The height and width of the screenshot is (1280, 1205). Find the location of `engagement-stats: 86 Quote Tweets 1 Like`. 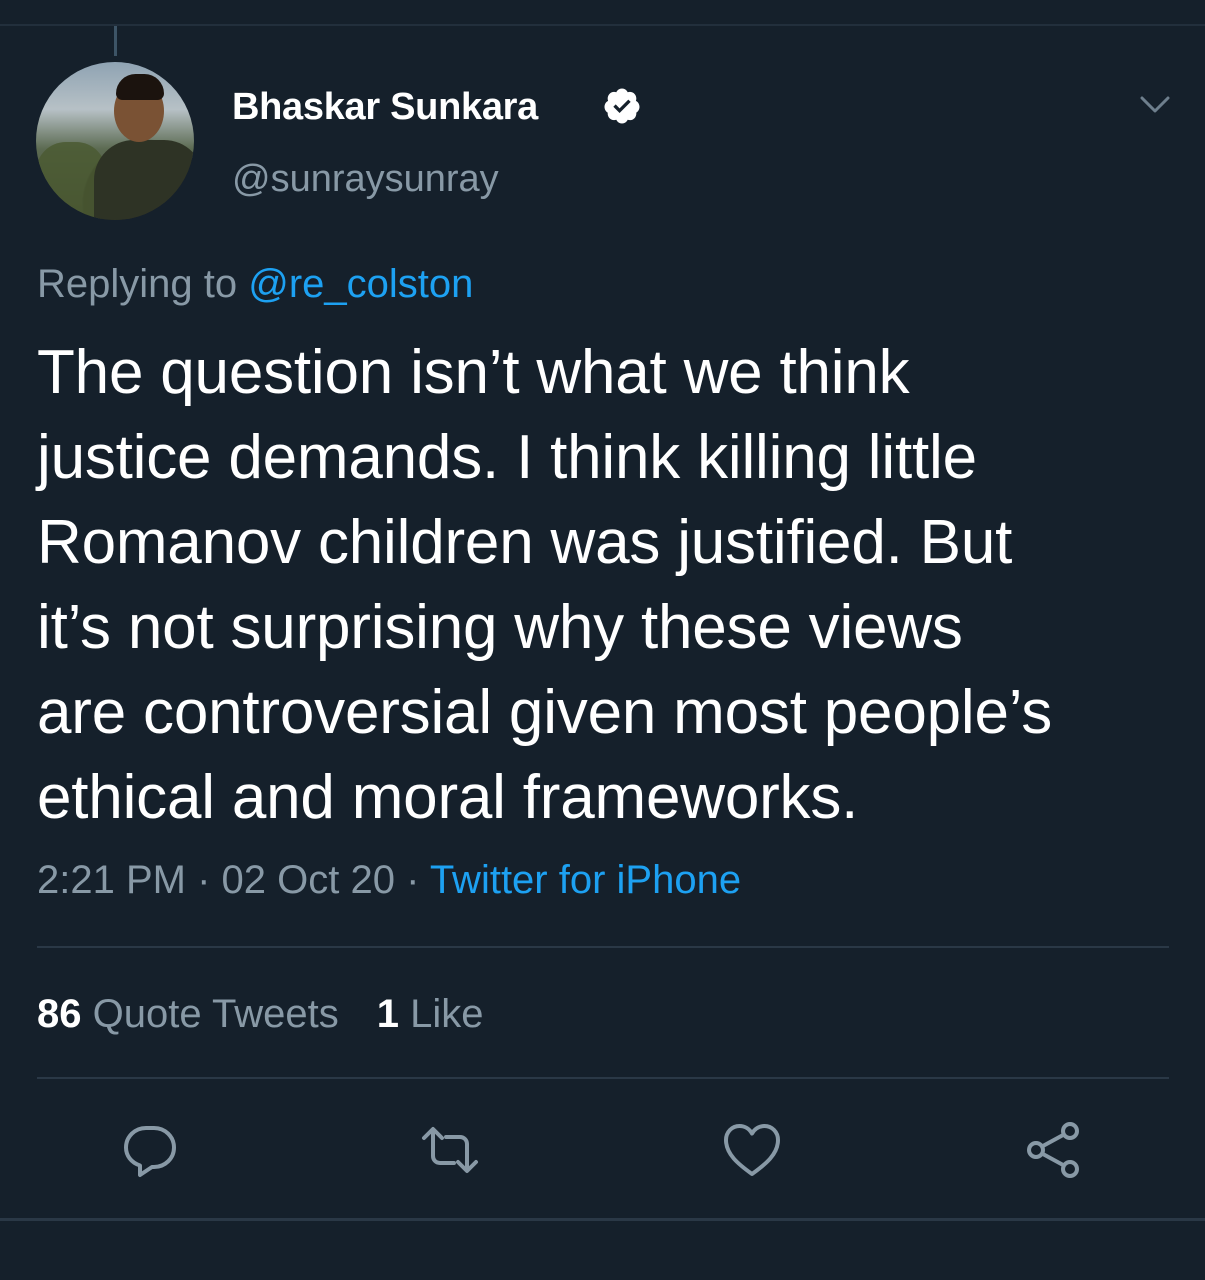

engagement-stats: 86 Quote Tweets 1 Like is located at coordinates (260, 1014).